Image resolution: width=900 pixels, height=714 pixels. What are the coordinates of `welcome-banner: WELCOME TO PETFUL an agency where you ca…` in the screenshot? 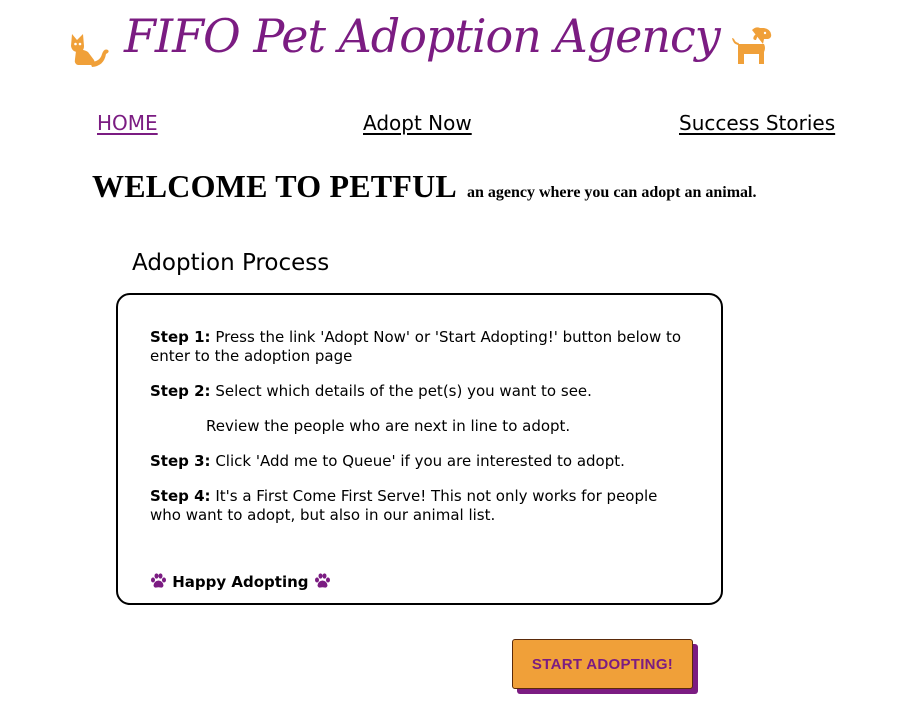 It's located at (424, 186).